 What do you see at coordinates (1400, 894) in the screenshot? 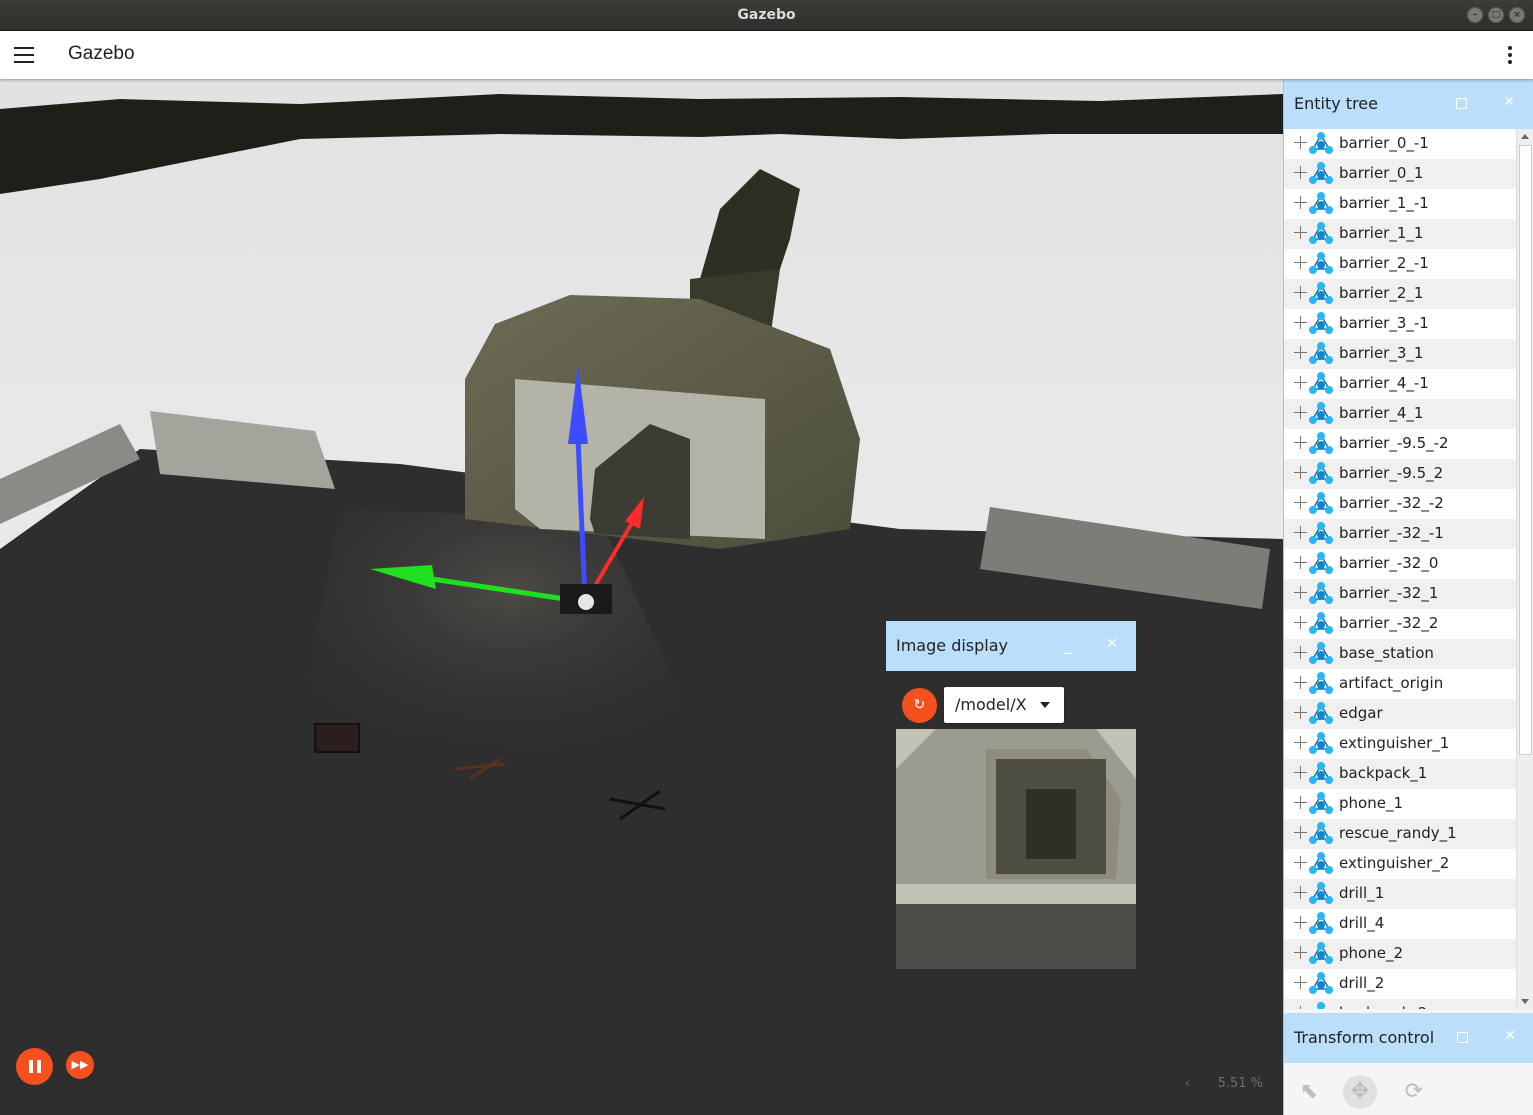
I see `tree-row: drill_1` at bounding box center [1400, 894].